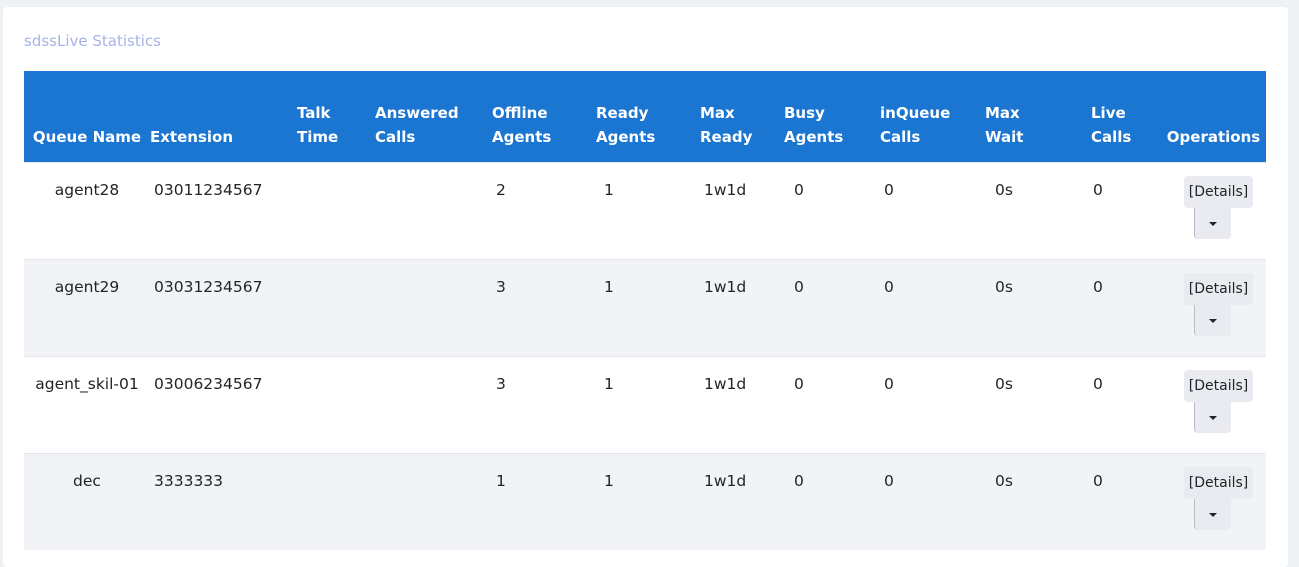 The image size is (1299, 567). I want to click on cell-offline-agents: 2, so click(544, 211).